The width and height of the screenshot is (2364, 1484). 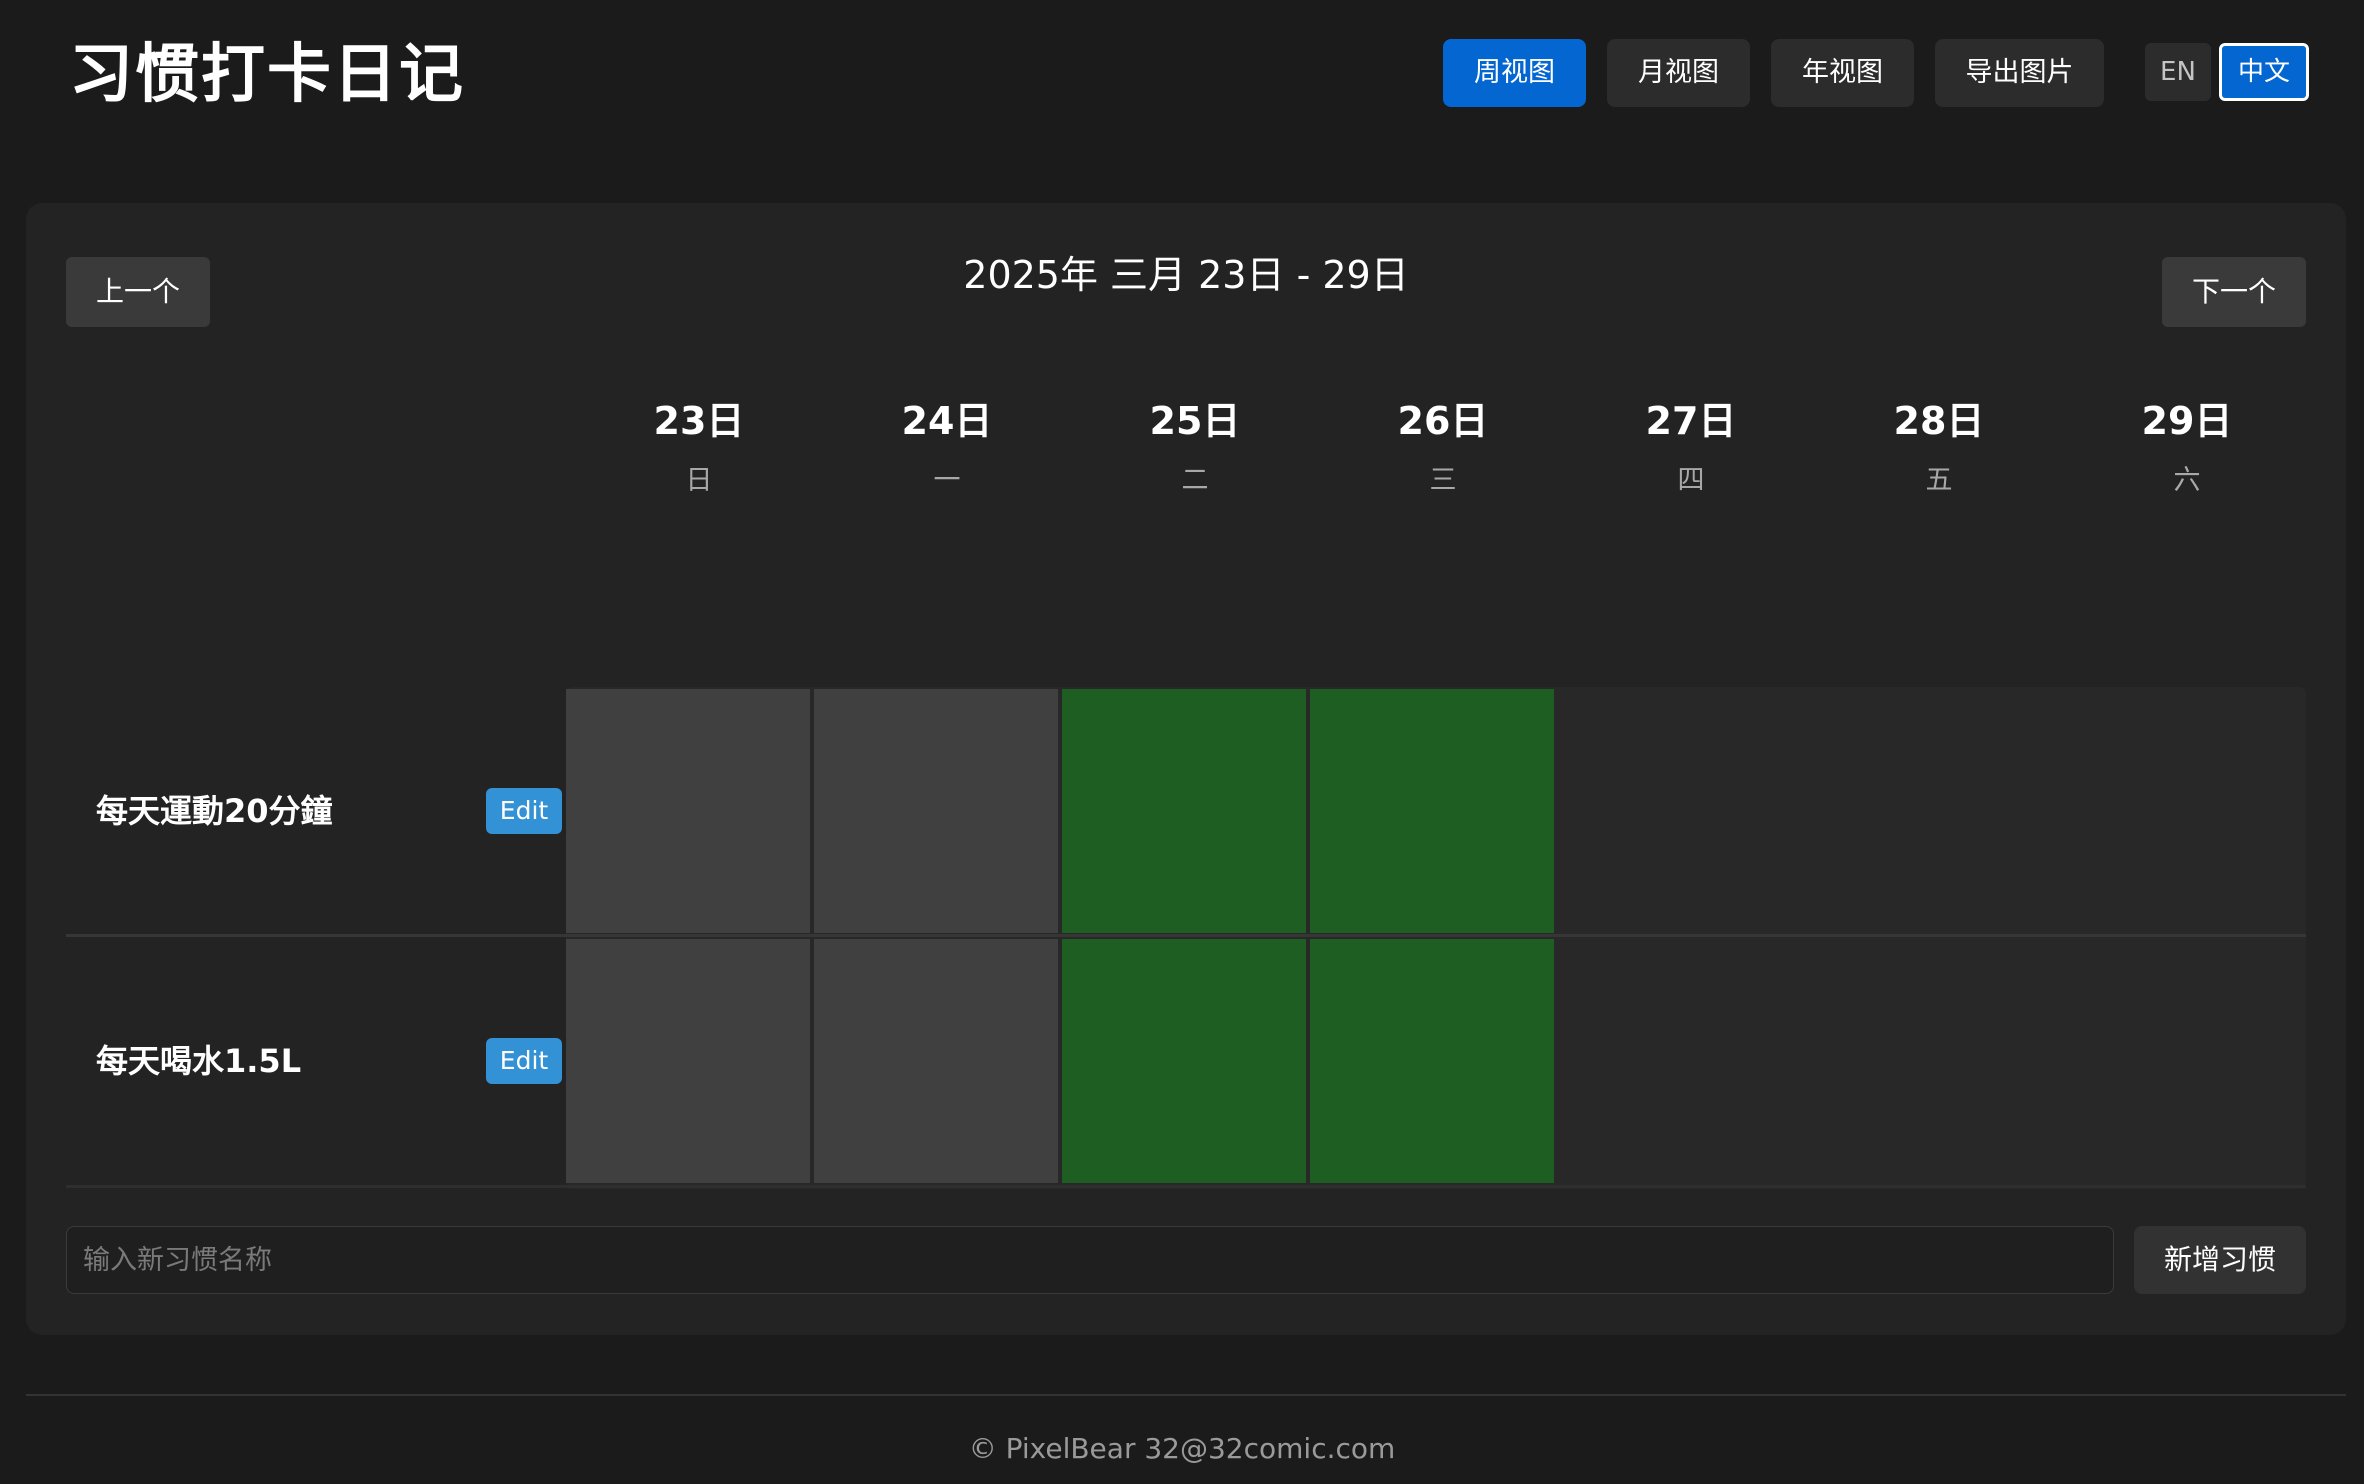 What do you see at coordinates (267, 75) in the screenshot?
I see `app-title: 习惯打卡日记` at bounding box center [267, 75].